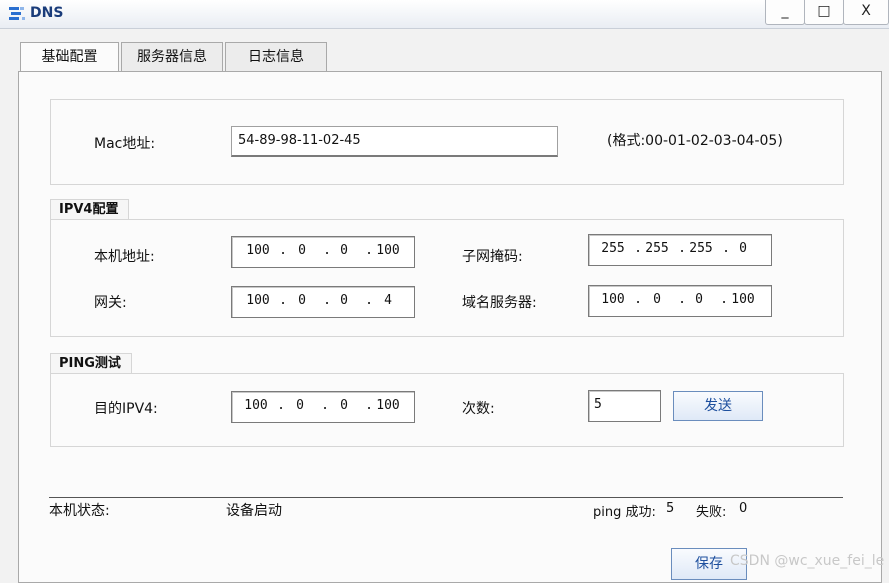  Describe the element at coordinates (124, 257) in the screenshot. I see `local-address-label: 本机地址:` at that location.